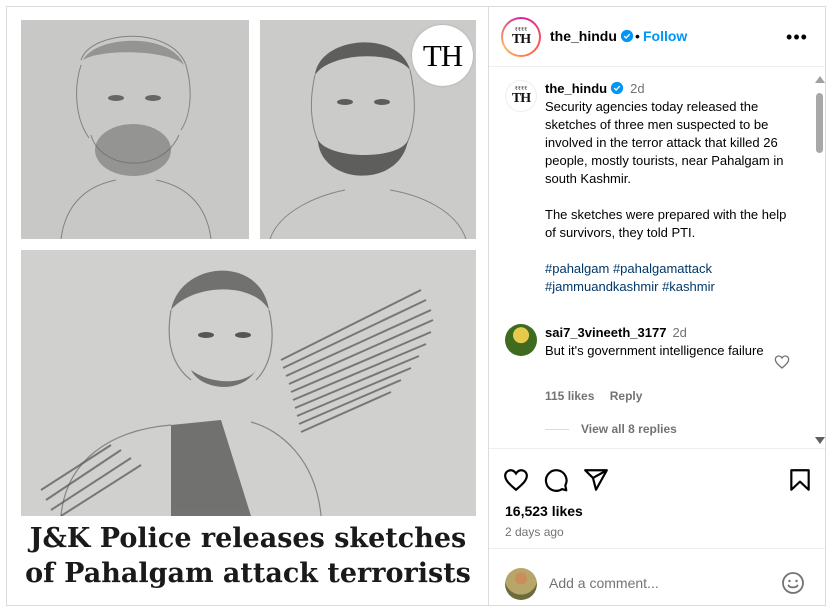  What do you see at coordinates (793, 583) in the screenshot?
I see `emoji-icon` at bounding box center [793, 583].